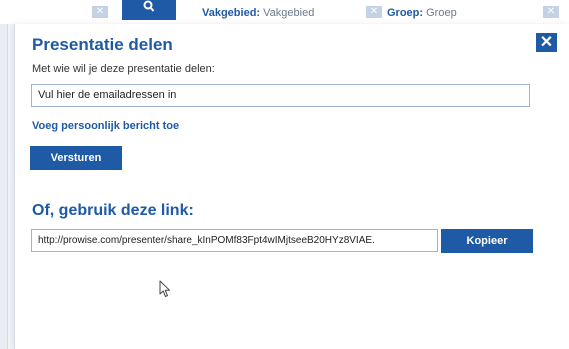 Image resolution: width=569 pixels, height=349 pixels. I want to click on share-with-label: Met wie wil je deze presentatie delen:, so click(123, 69).